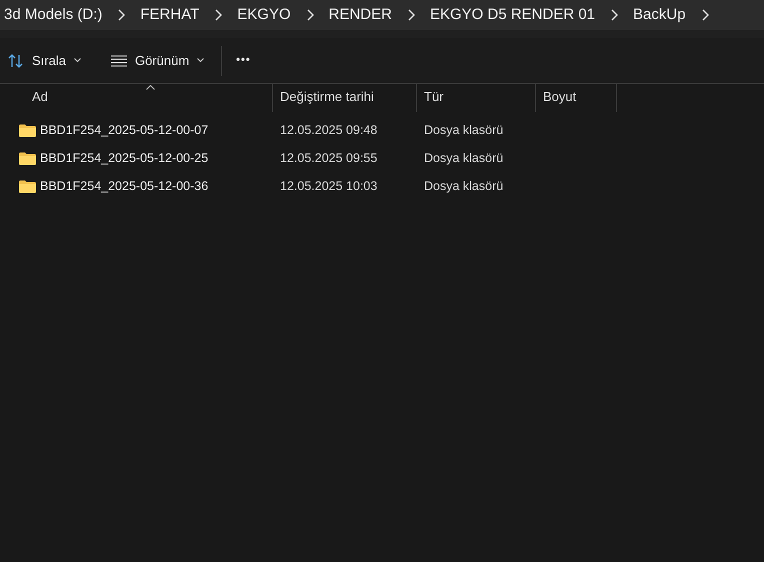 The width and height of the screenshot is (764, 562). What do you see at coordinates (136, 98) in the screenshot?
I see `column-header: Ad` at bounding box center [136, 98].